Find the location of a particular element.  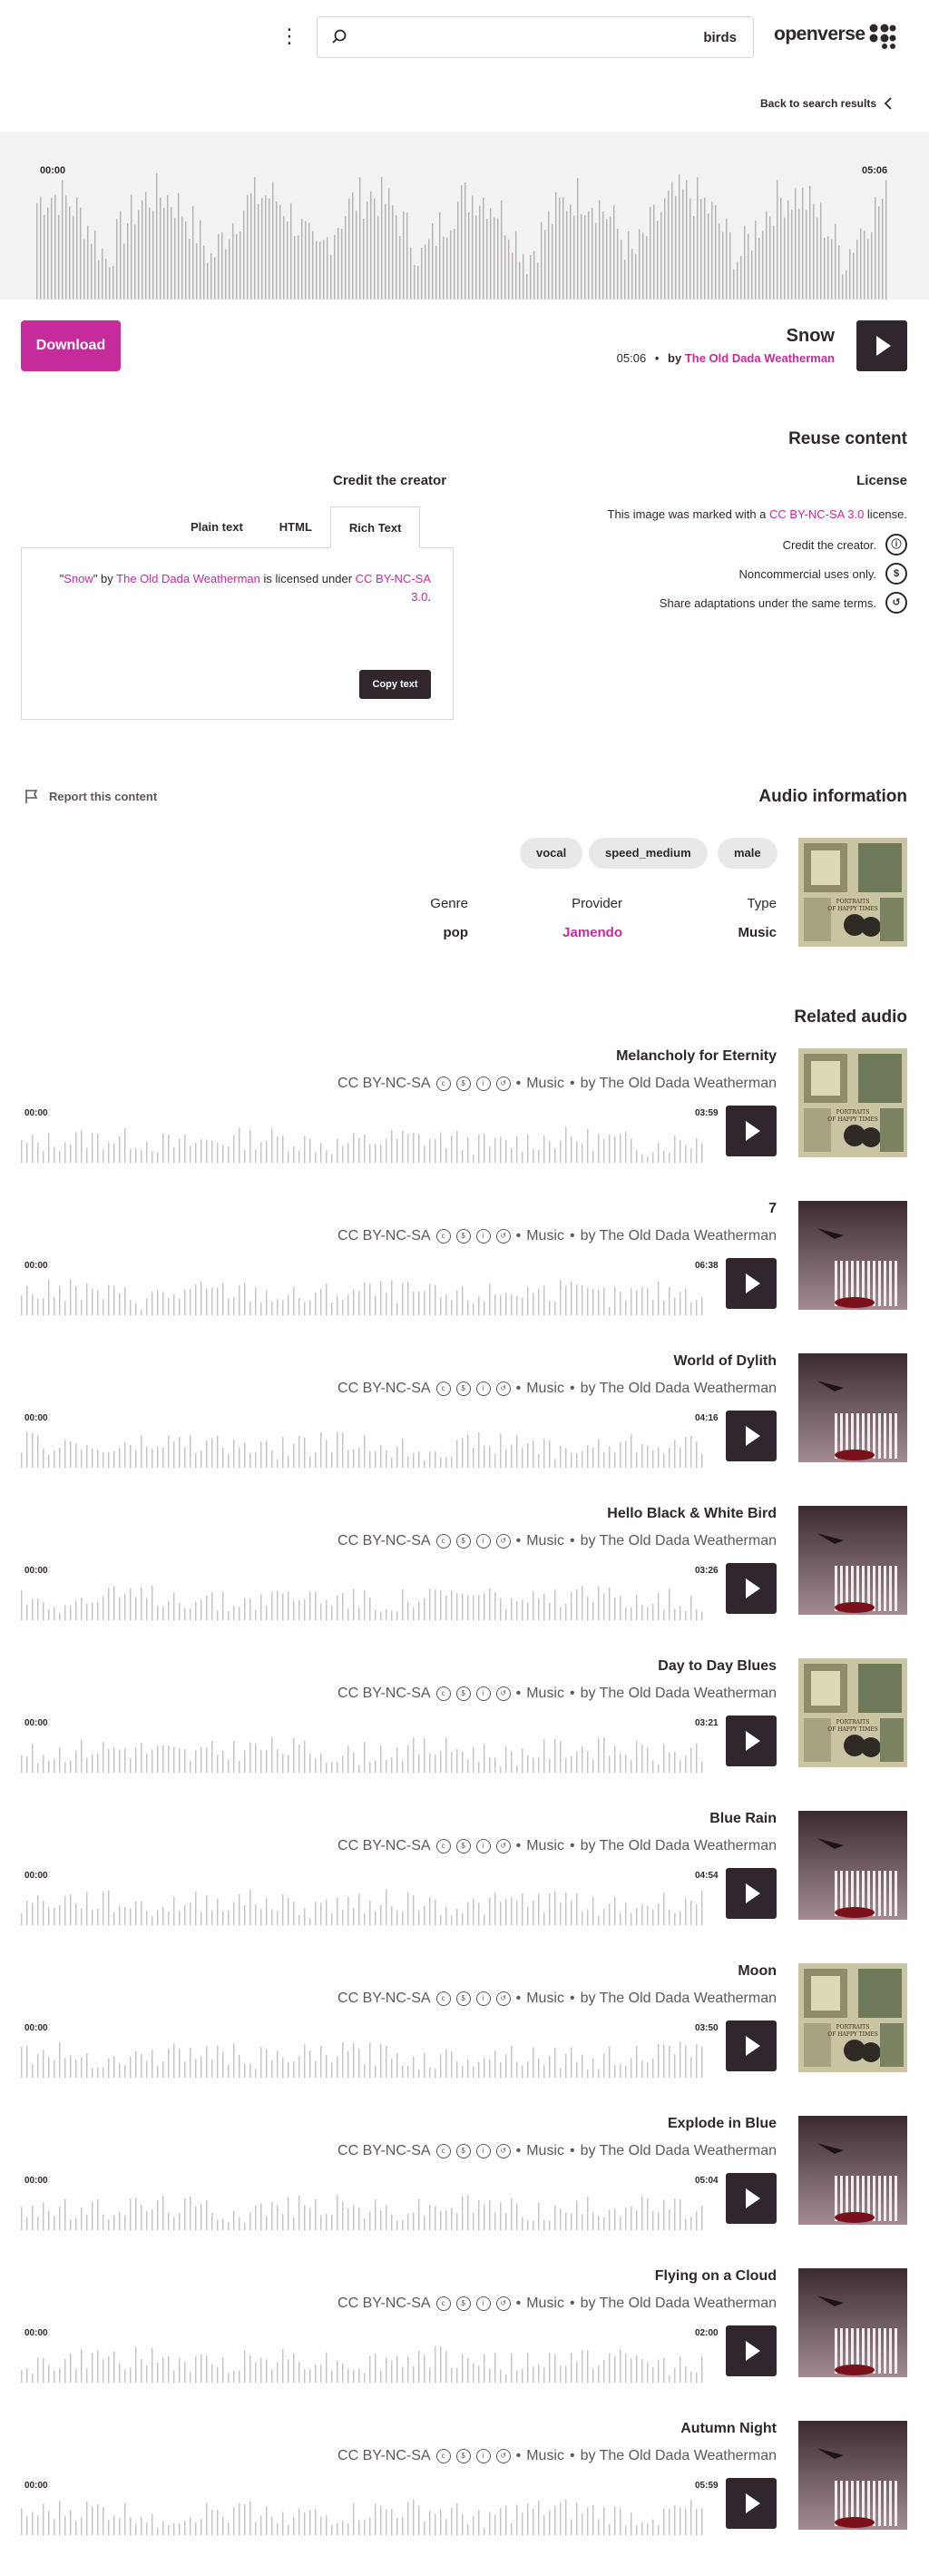

related-title: Hello Black & White Bird is located at coordinates (692, 1514).